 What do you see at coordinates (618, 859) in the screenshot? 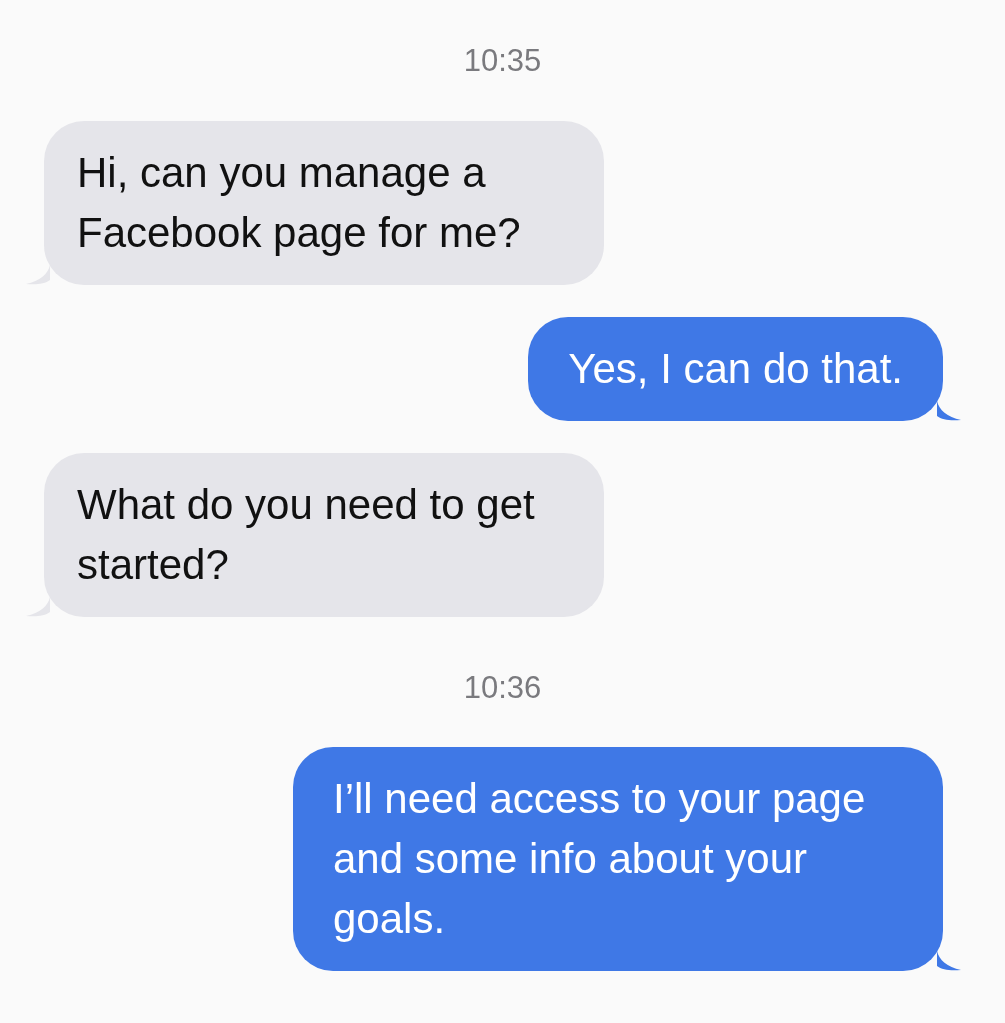
I see `message-bubble: I’ll need access to your page and some info about your goals.` at bounding box center [618, 859].